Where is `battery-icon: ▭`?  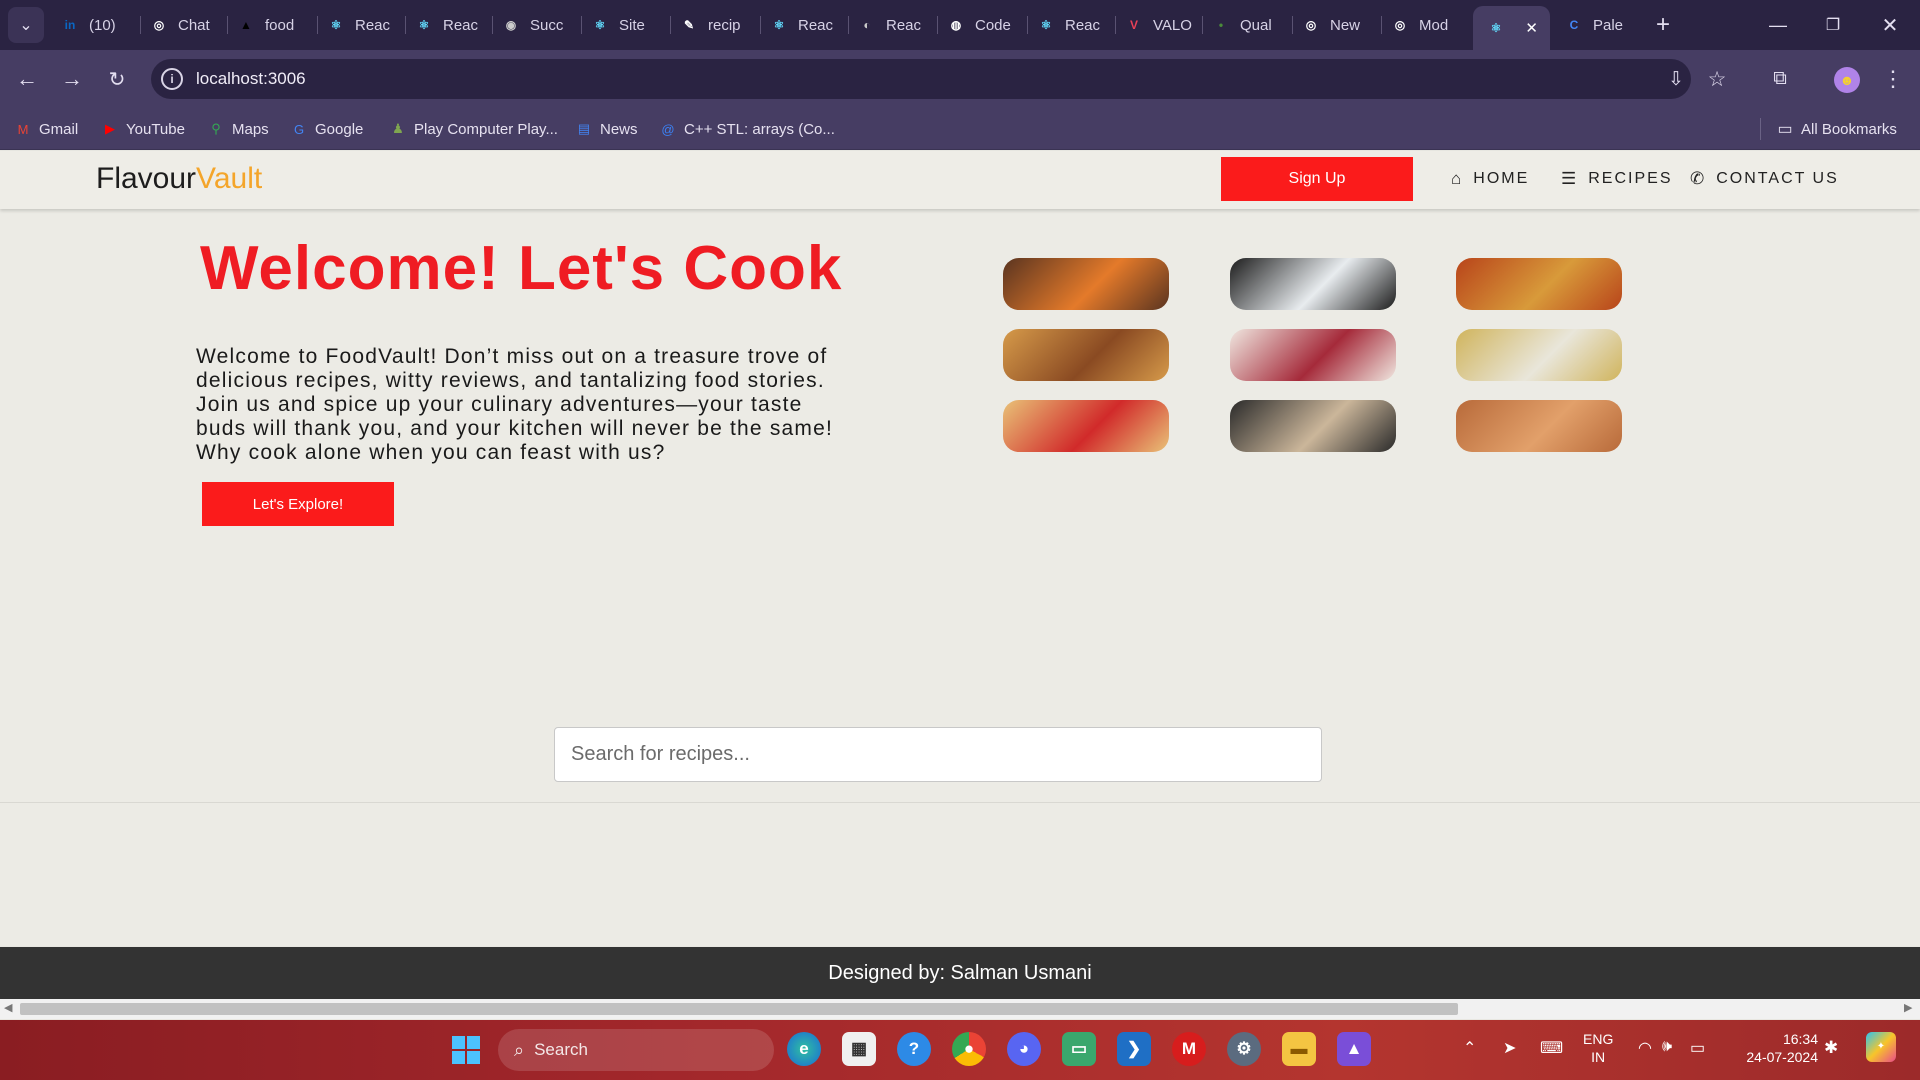
battery-icon: ▭ is located at coordinates (1697, 1048).